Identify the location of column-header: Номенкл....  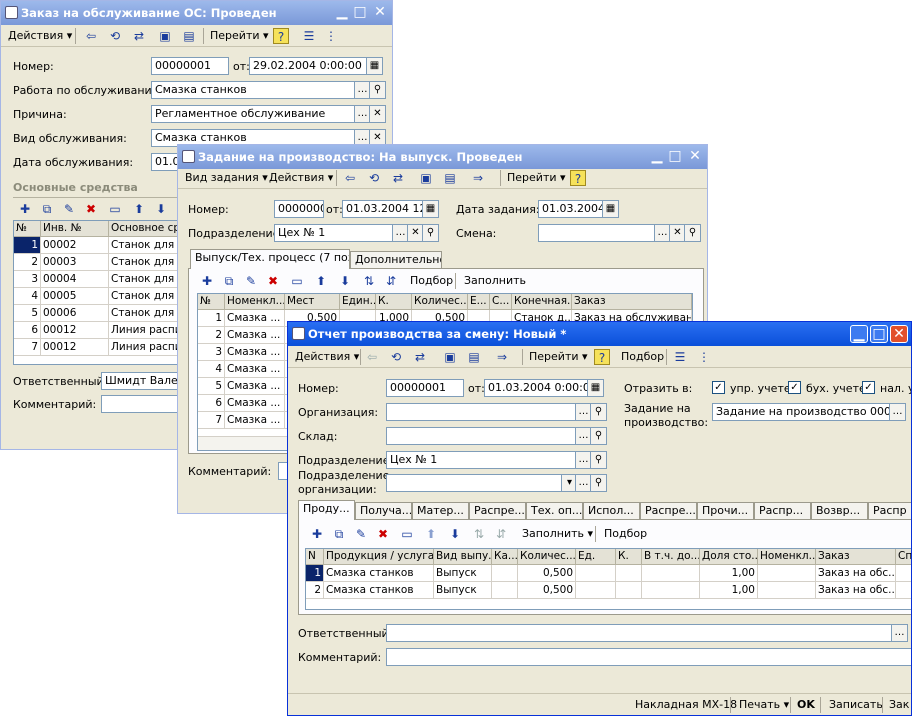
(787, 557).